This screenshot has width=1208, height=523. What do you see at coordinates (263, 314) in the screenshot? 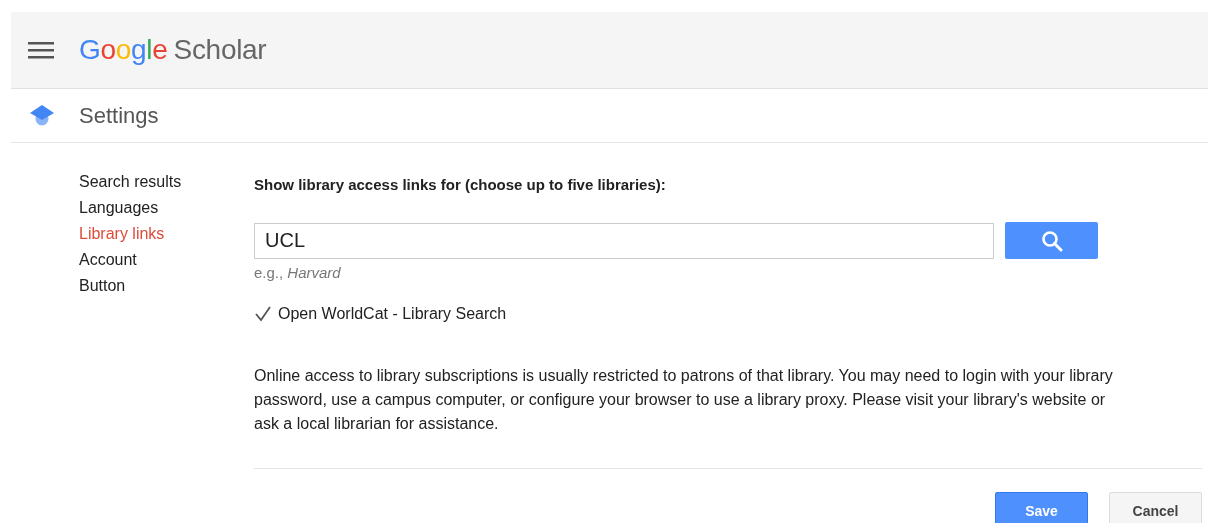
I see `checkbox` at bounding box center [263, 314].